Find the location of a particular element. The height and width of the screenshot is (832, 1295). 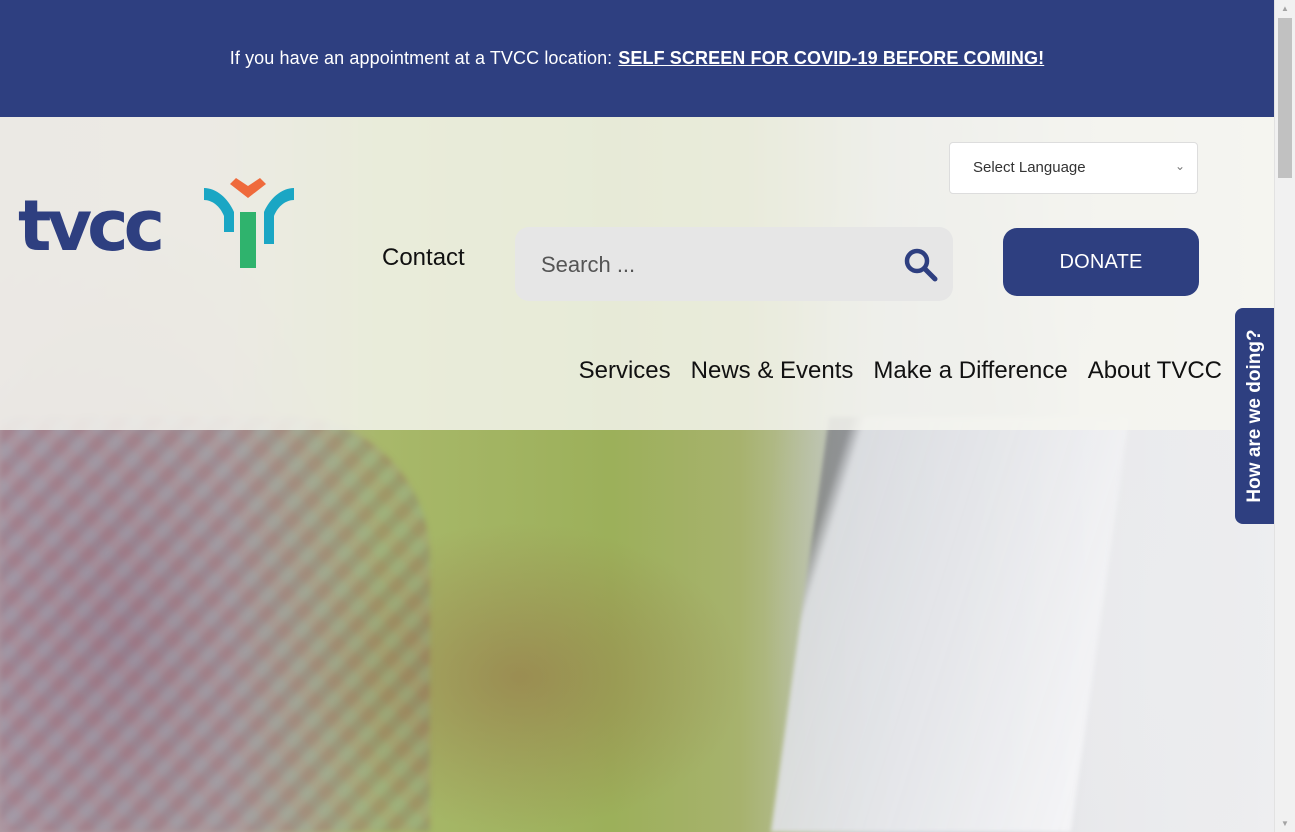

feedback-tab-label: How are we doing? is located at coordinates (1254, 416).